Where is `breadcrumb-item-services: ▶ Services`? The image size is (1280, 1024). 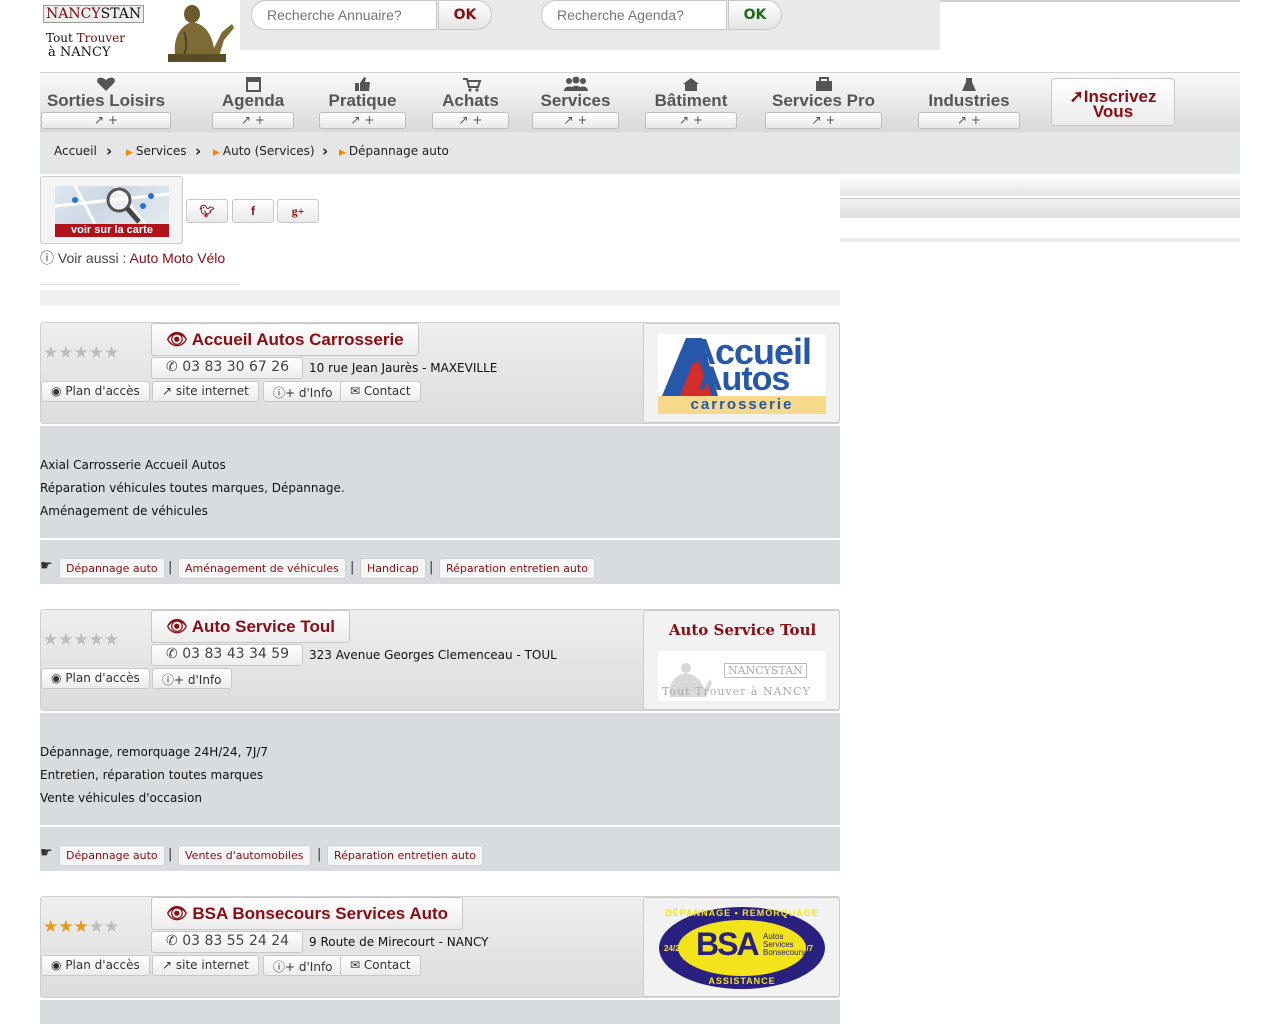 breadcrumb-item-services: ▶ Services is located at coordinates (156, 151).